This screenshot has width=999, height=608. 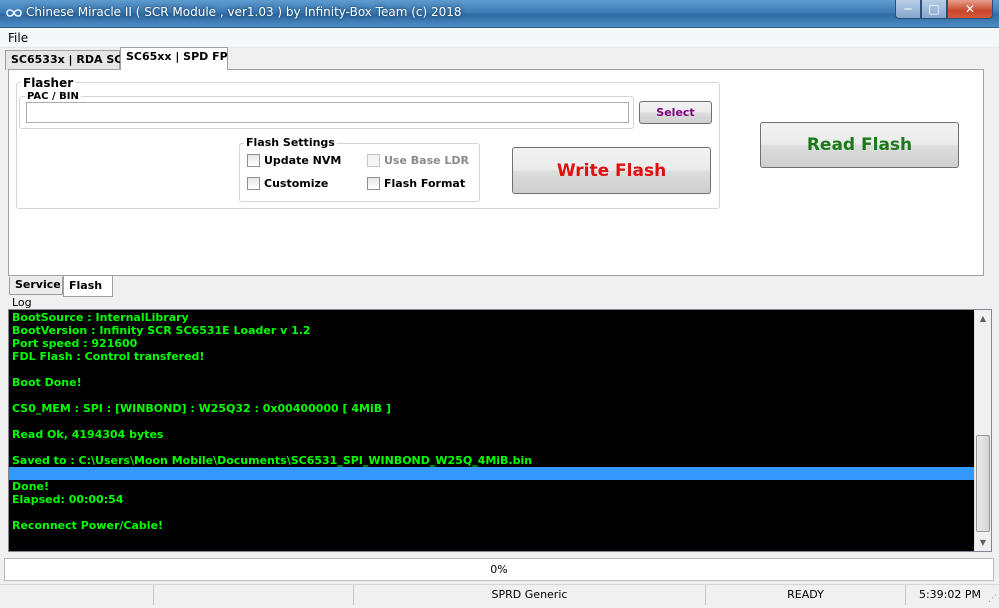 What do you see at coordinates (174, 58) in the screenshot?
I see `tab-spd-fp: SC65xx | SPD FP` at bounding box center [174, 58].